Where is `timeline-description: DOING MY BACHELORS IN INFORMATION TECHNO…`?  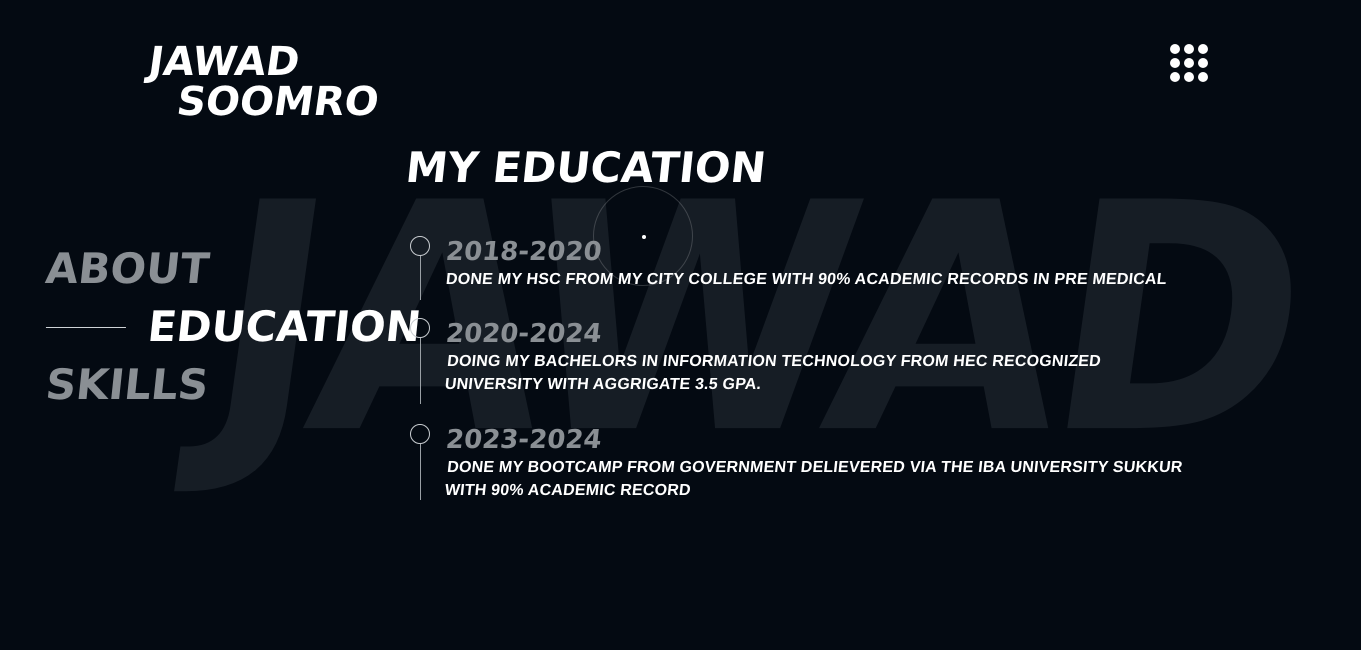
timeline-description: DOING MY BACHELORS IN INFORMATION TECHNO… is located at coordinates (772, 373).